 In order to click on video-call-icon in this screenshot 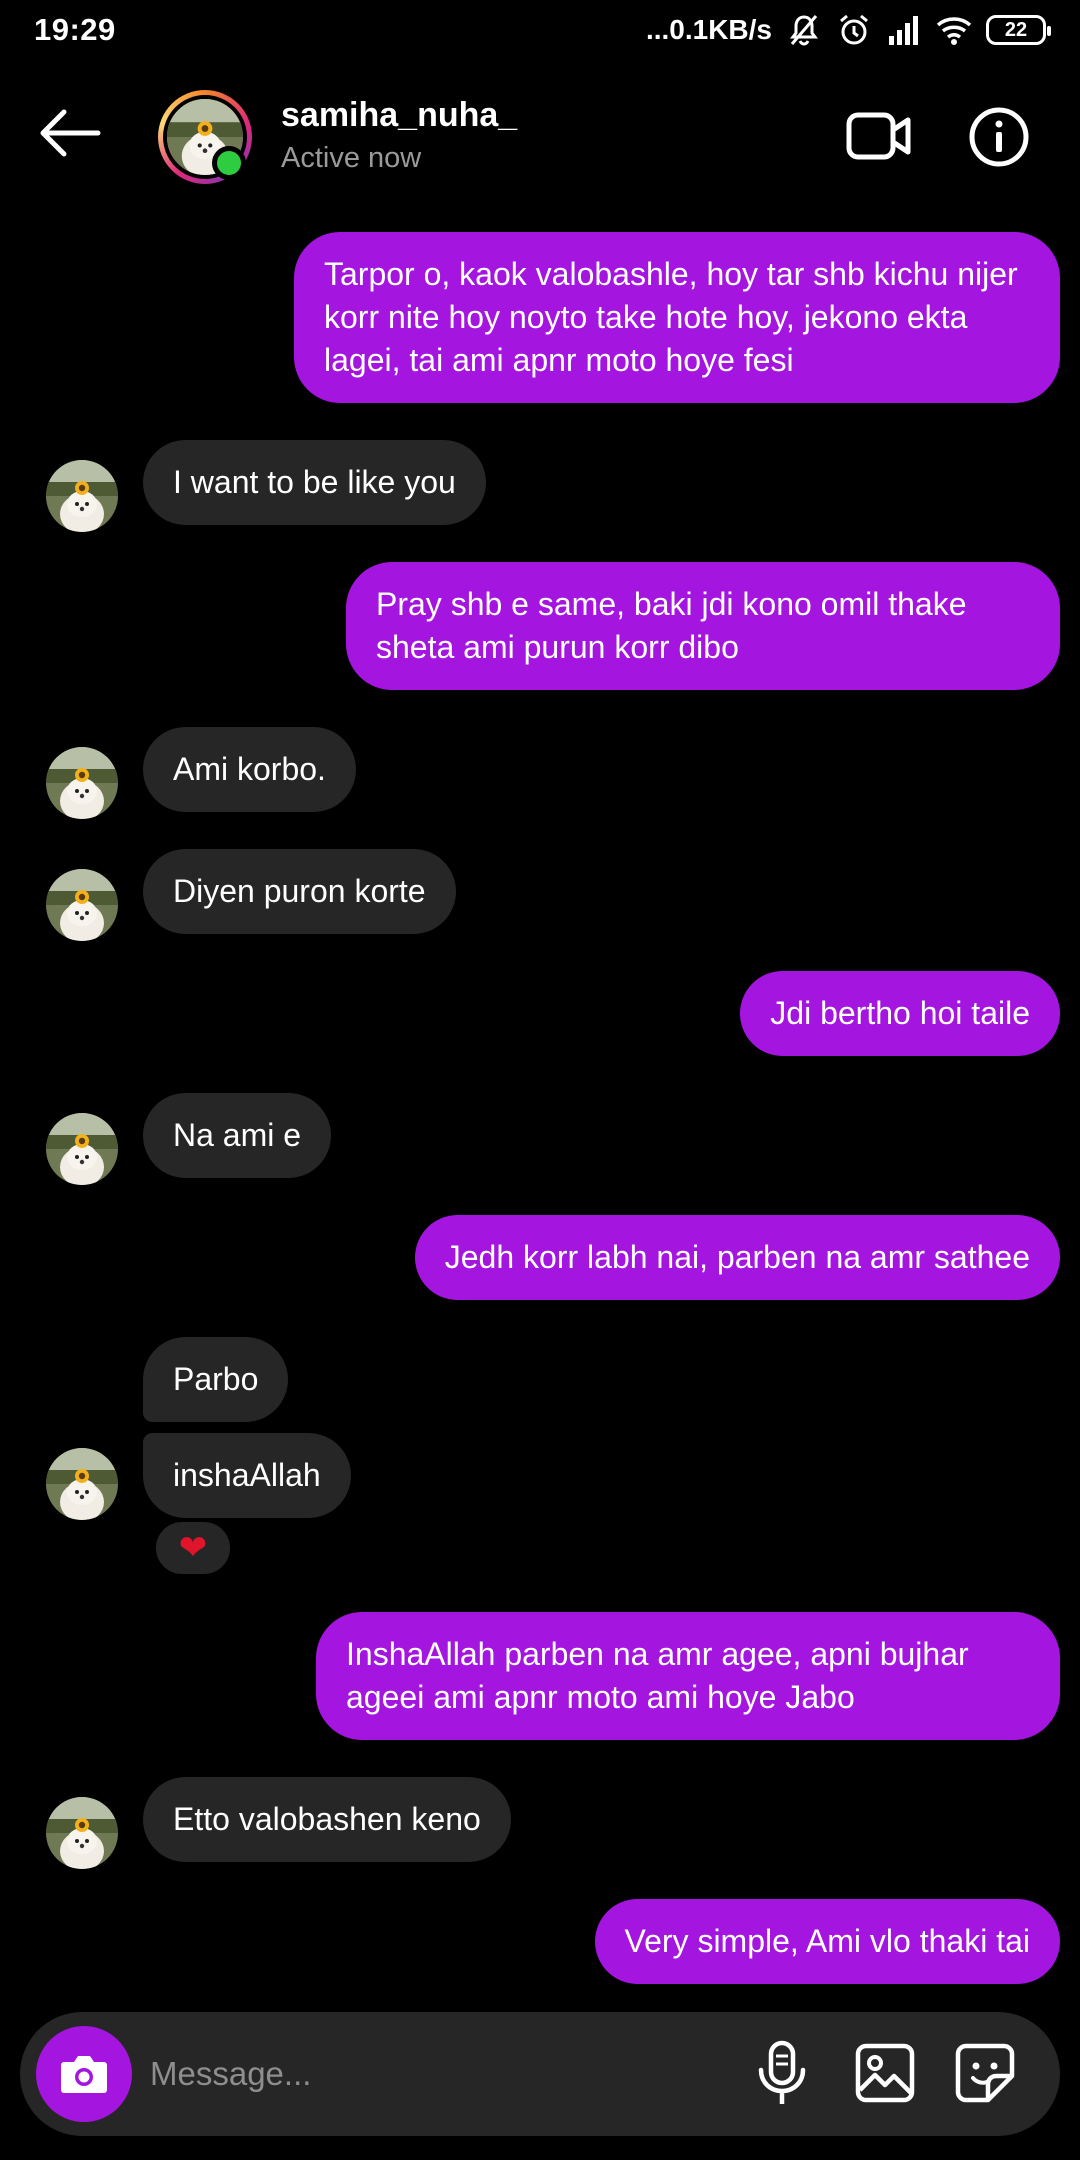, I will do `click(879, 136)`.